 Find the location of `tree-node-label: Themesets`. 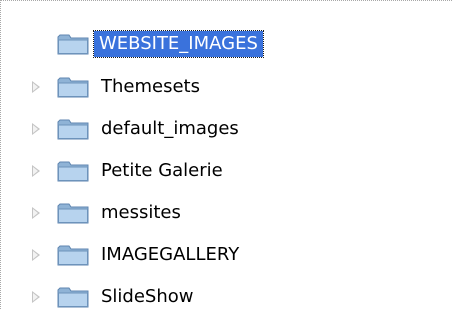

tree-node-label: Themesets is located at coordinates (150, 87).